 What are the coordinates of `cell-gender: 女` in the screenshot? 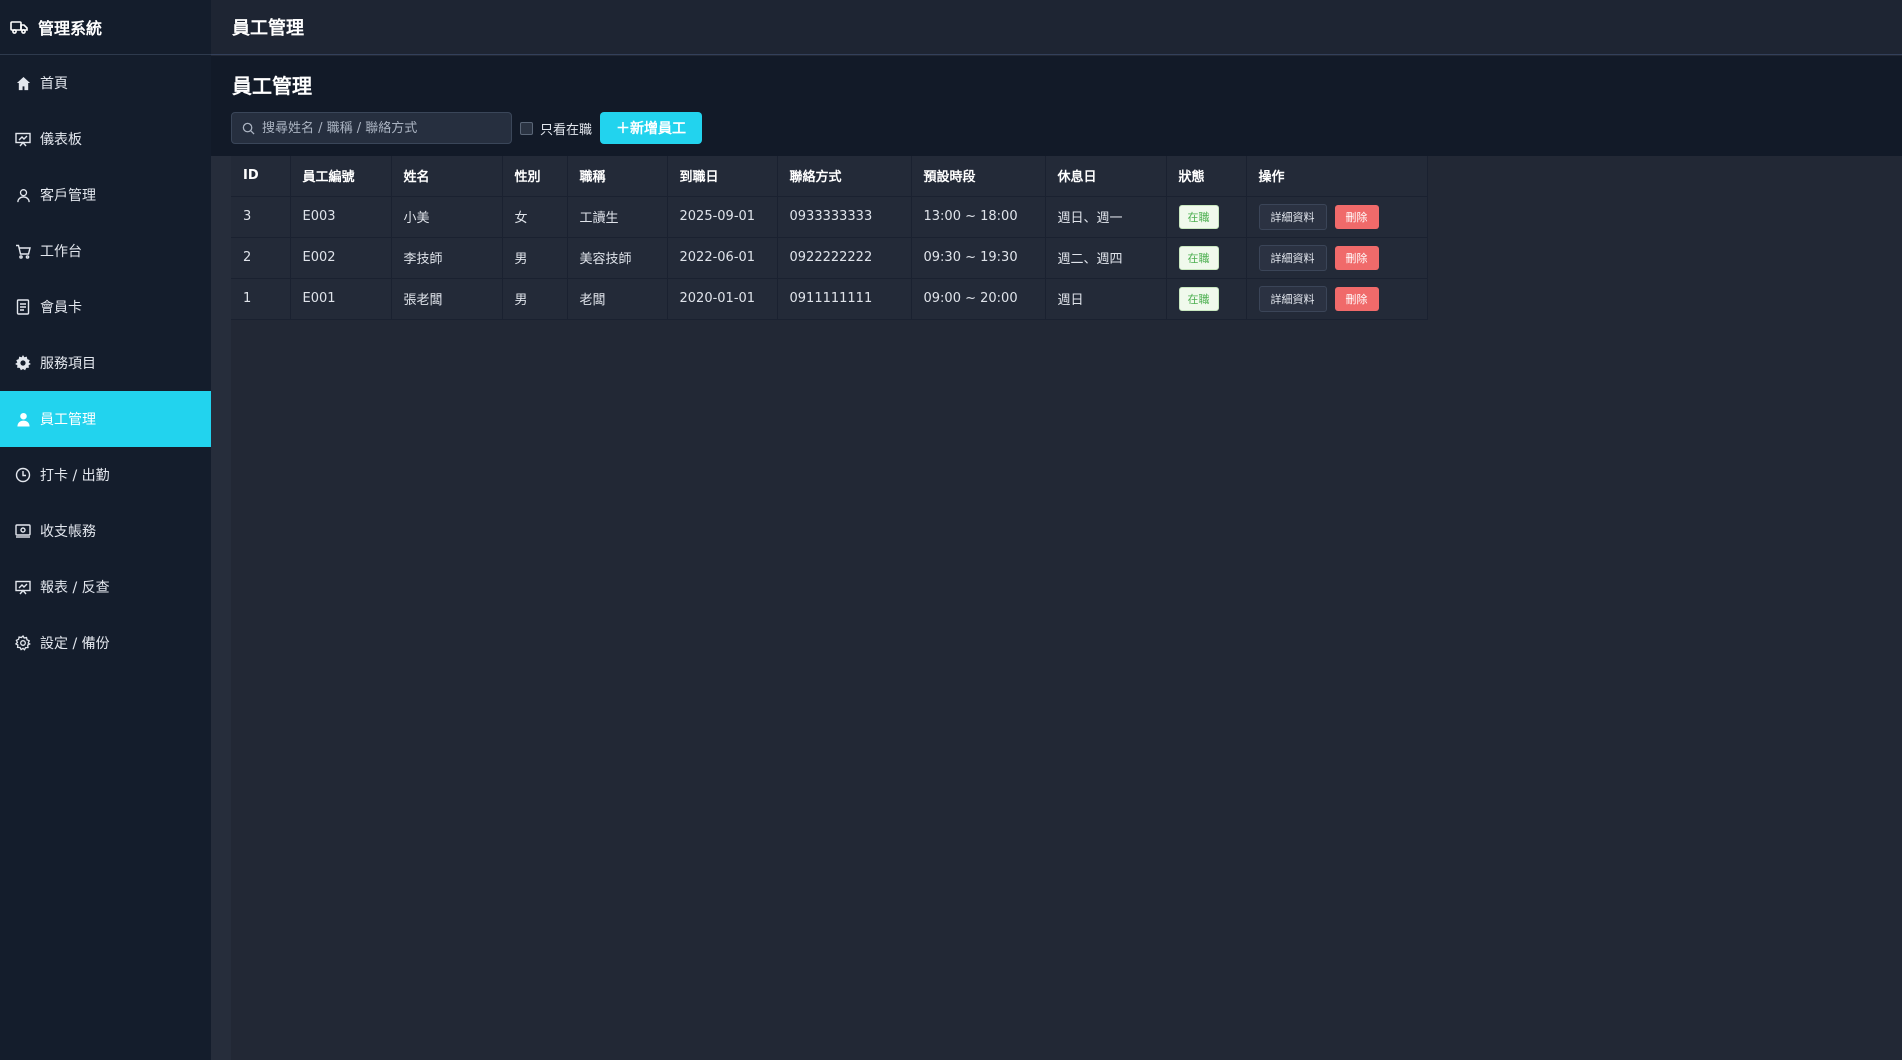 It's located at (535, 217).